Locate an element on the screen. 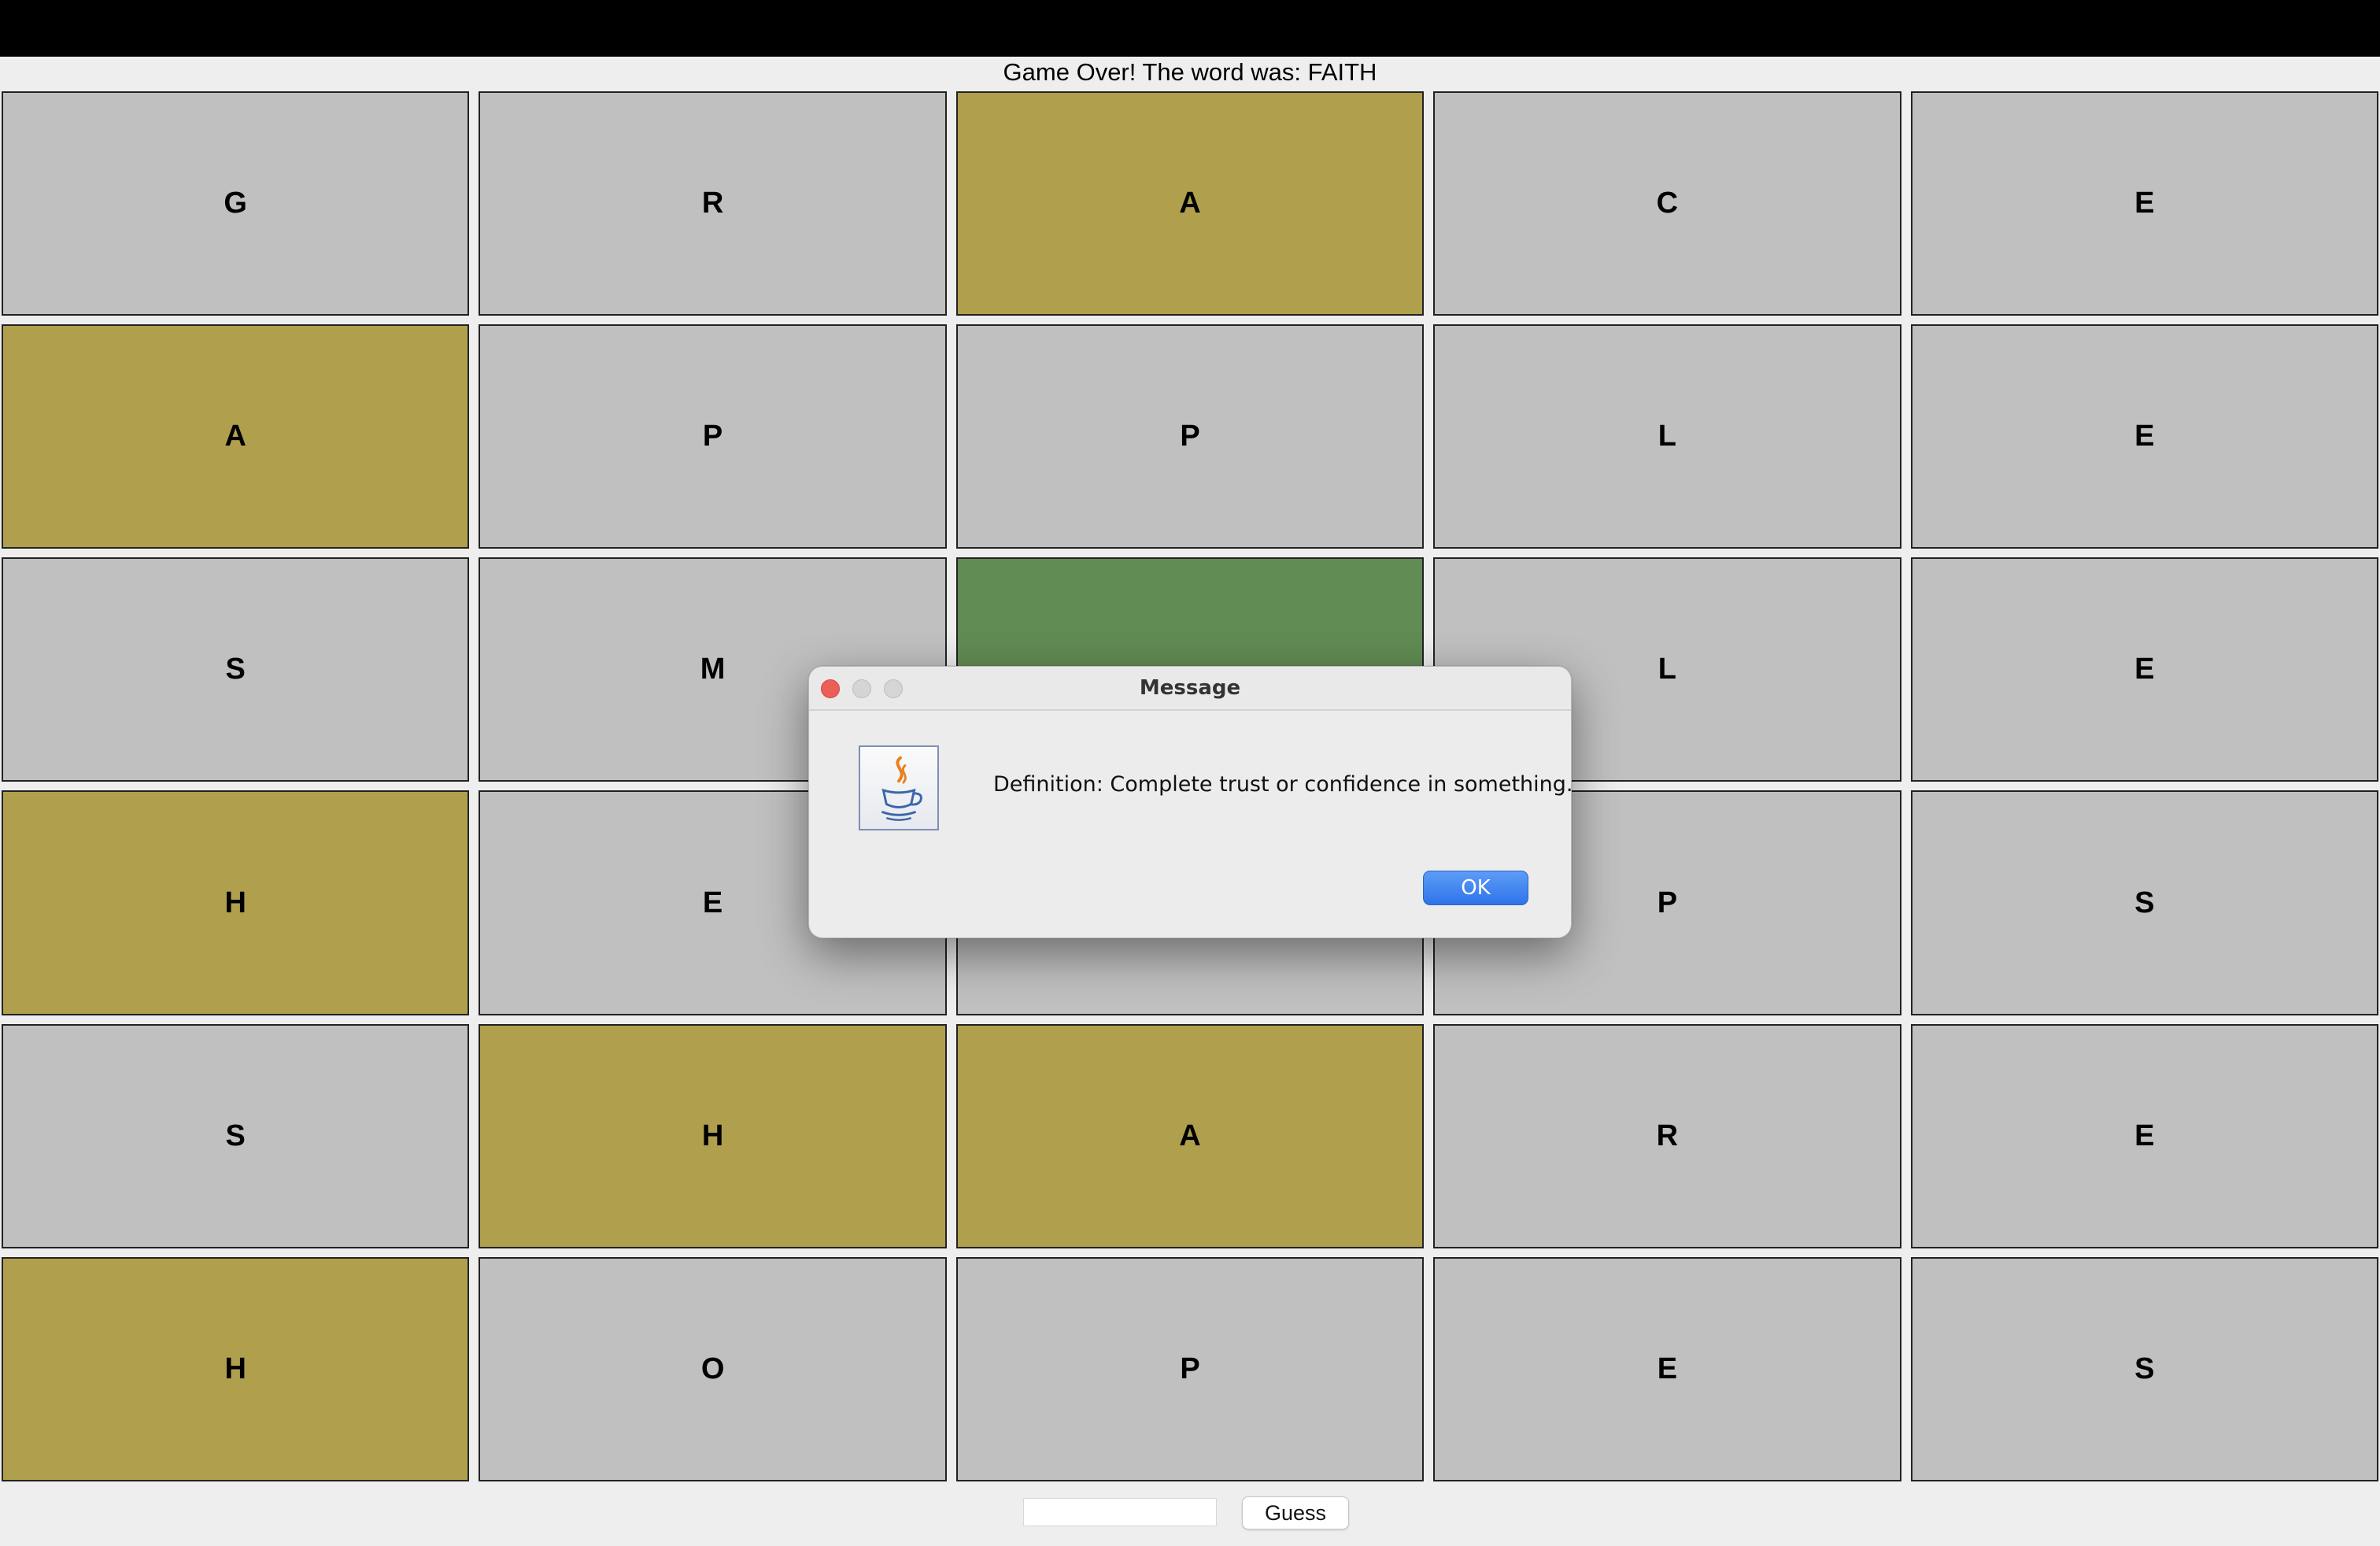 Image resolution: width=2380 pixels, height=1546 pixels. guess-button: Guess is located at coordinates (1295, 1512).